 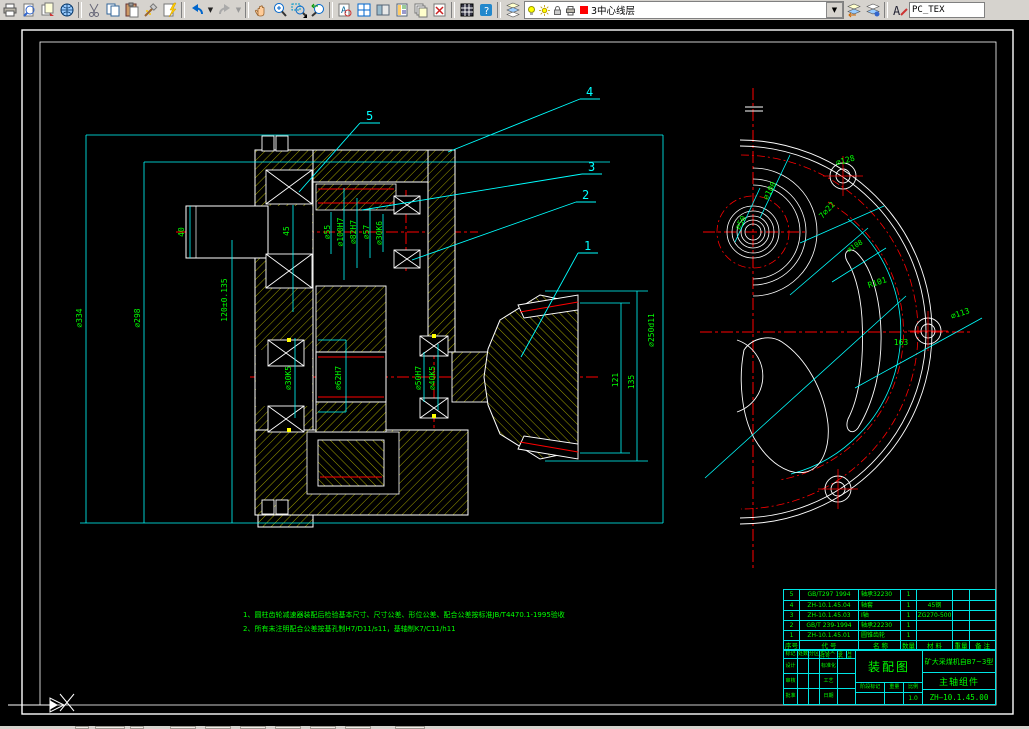 I want to click on label-approve: 批准, so click(x=791, y=696).